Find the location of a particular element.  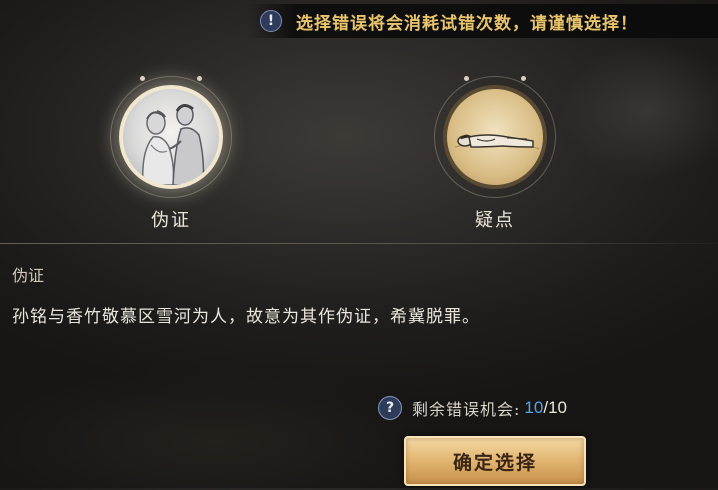

clue-option-doubt: 疑点 is located at coordinates (495, 152).